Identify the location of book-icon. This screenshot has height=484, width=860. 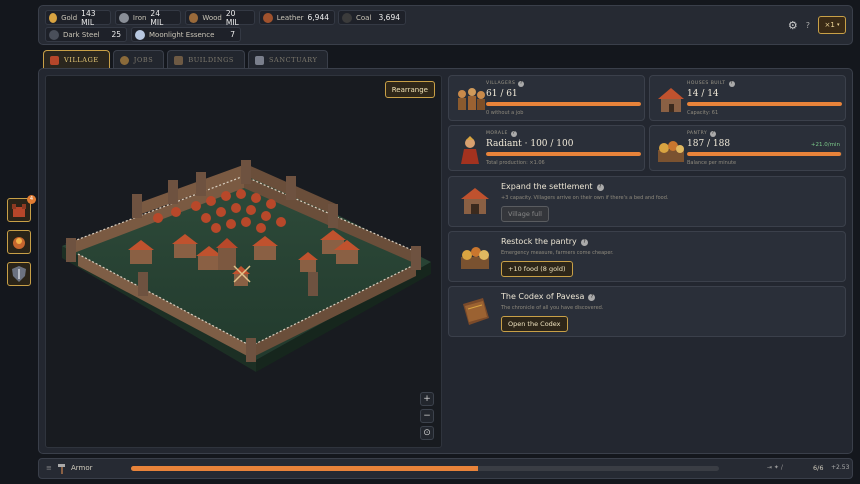
(476, 311).